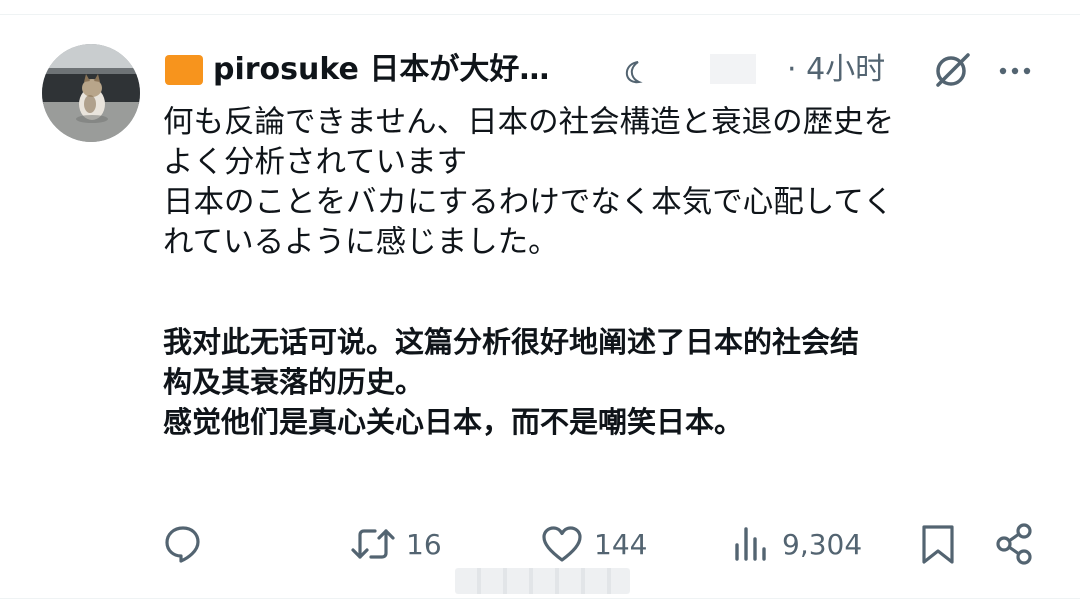 The width and height of the screenshot is (1080, 613). Describe the element at coordinates (315, 162) in the screenshot. I see `post-text-line: よく分析されています` at that location.